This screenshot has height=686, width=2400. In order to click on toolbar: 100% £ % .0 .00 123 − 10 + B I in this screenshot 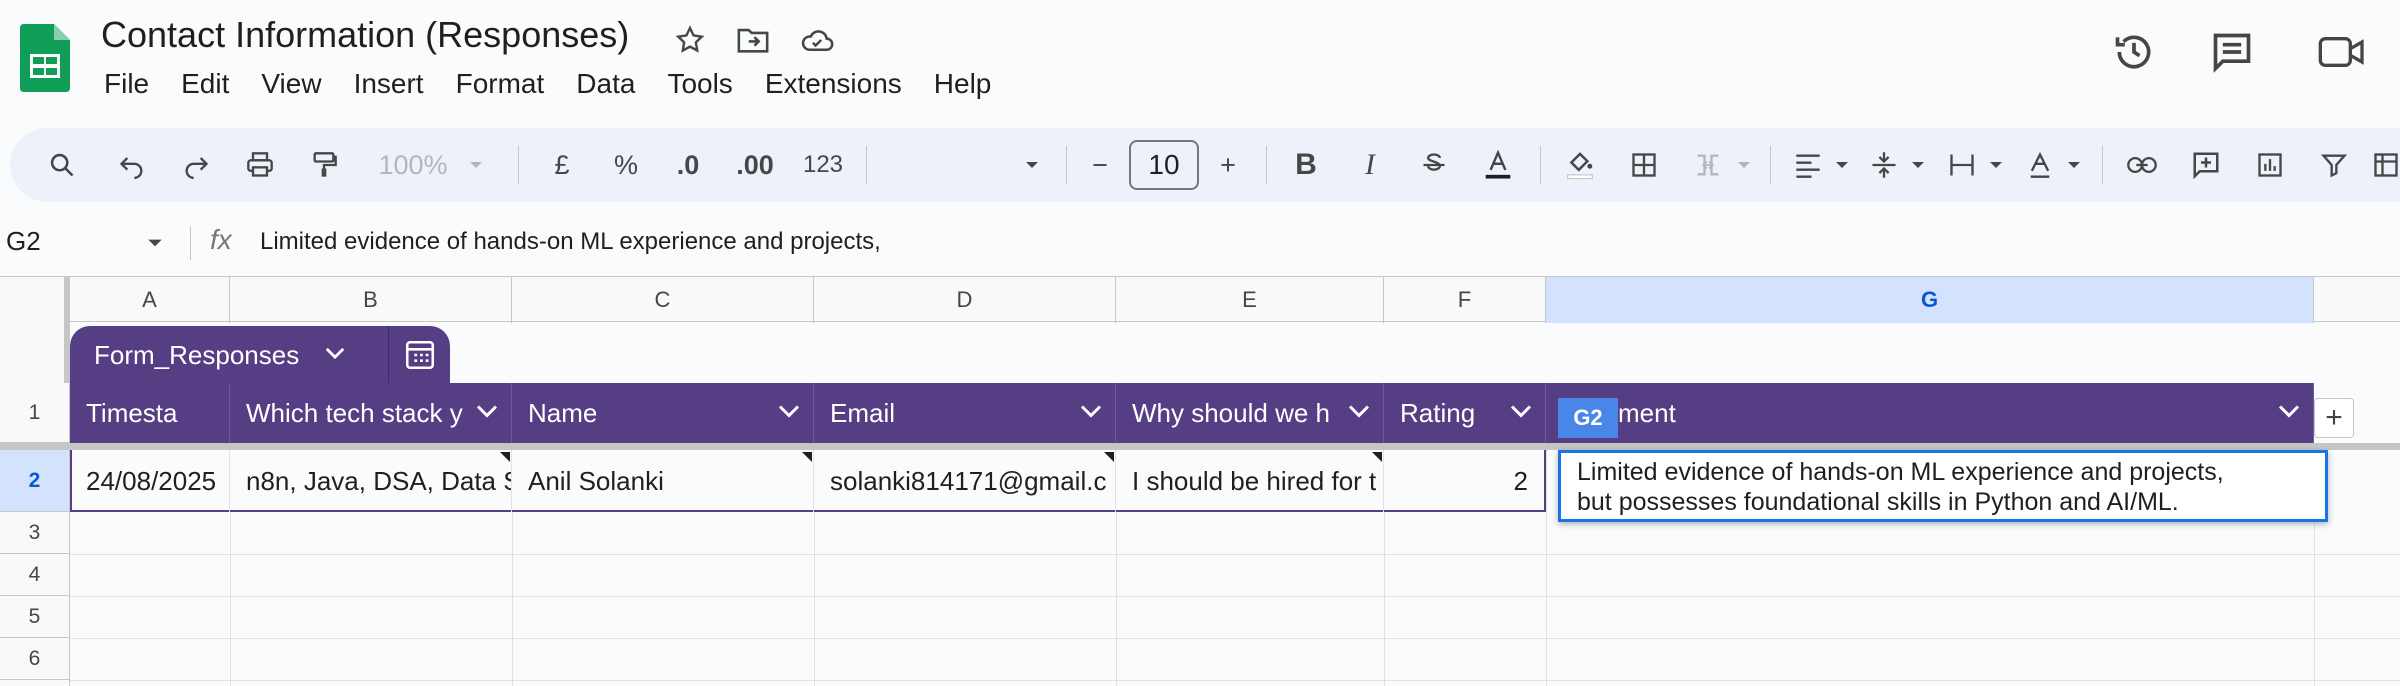, I will do `click(1205, 165)`.